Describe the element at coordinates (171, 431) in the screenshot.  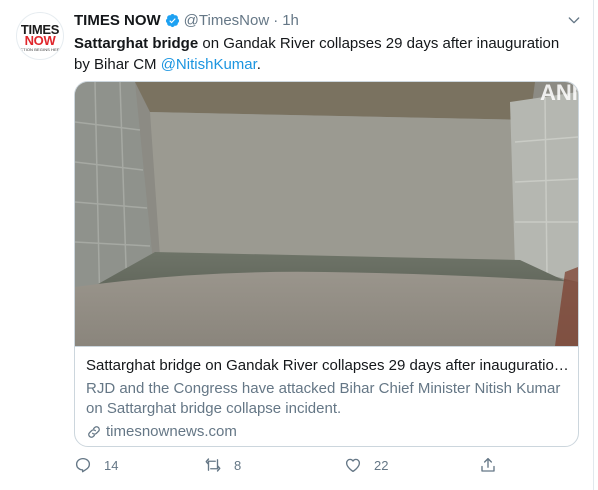
I see `card-domain-text: timesnownews.com` at that location.